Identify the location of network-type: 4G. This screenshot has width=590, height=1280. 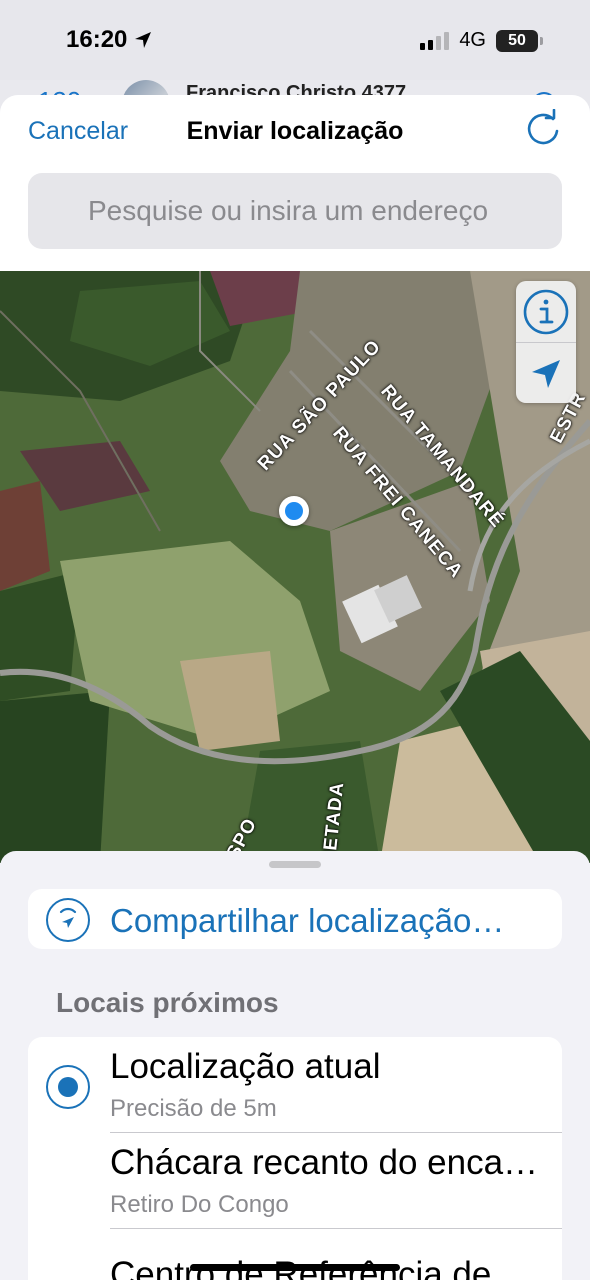
(472, 40).